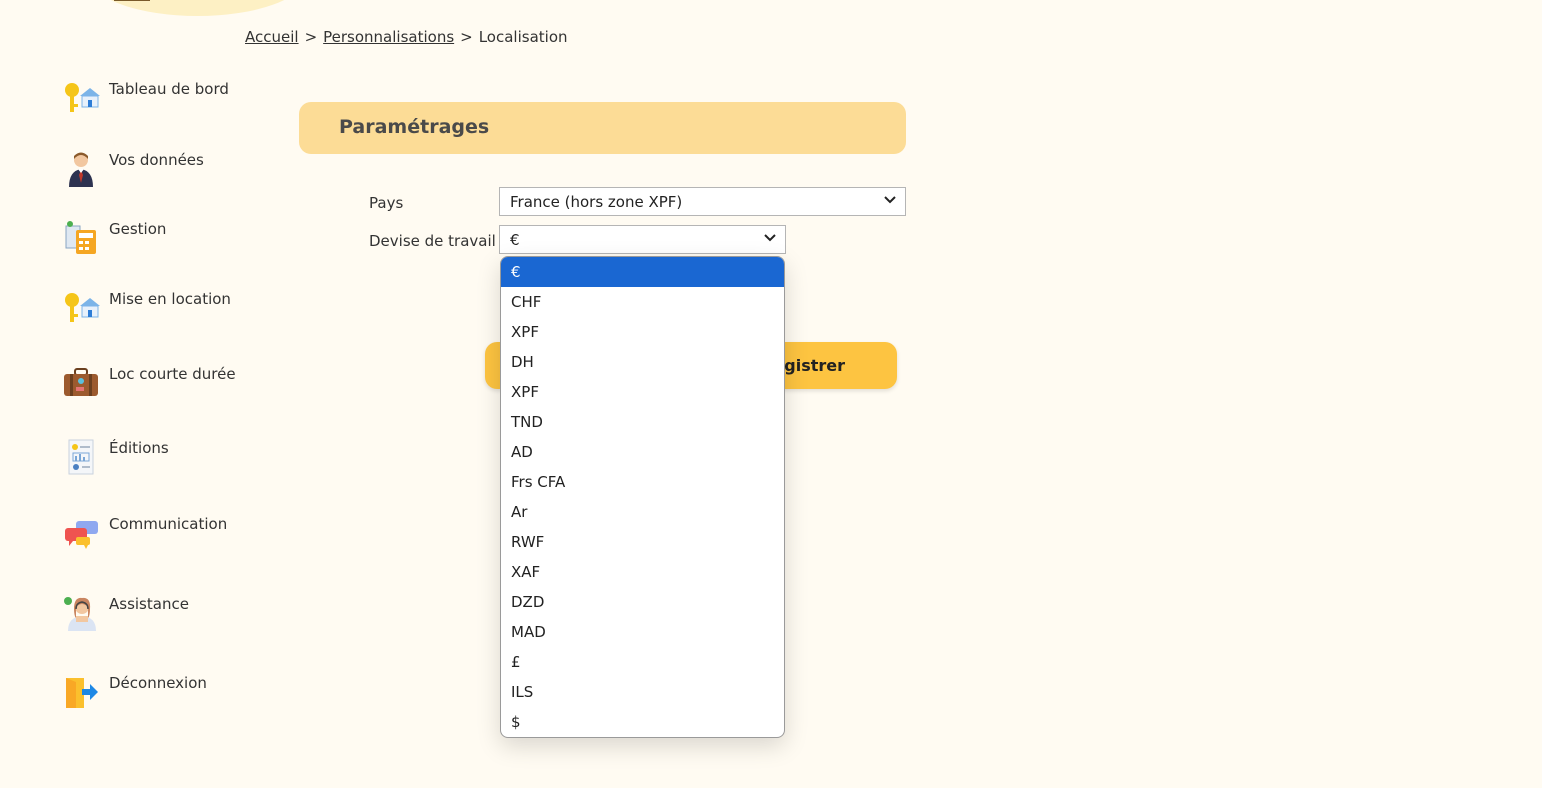  What do you see at coordinates (138, 229) in the screenshot?
I see `sidebar-item-label: Gestion` at bounding box center [138, 229].